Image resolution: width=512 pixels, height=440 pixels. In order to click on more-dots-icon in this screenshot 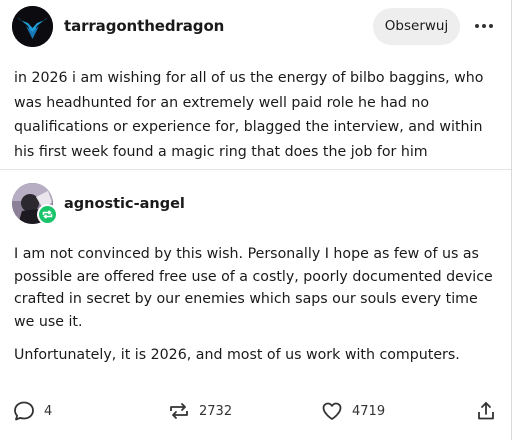, I will do `click(484, 26)`.